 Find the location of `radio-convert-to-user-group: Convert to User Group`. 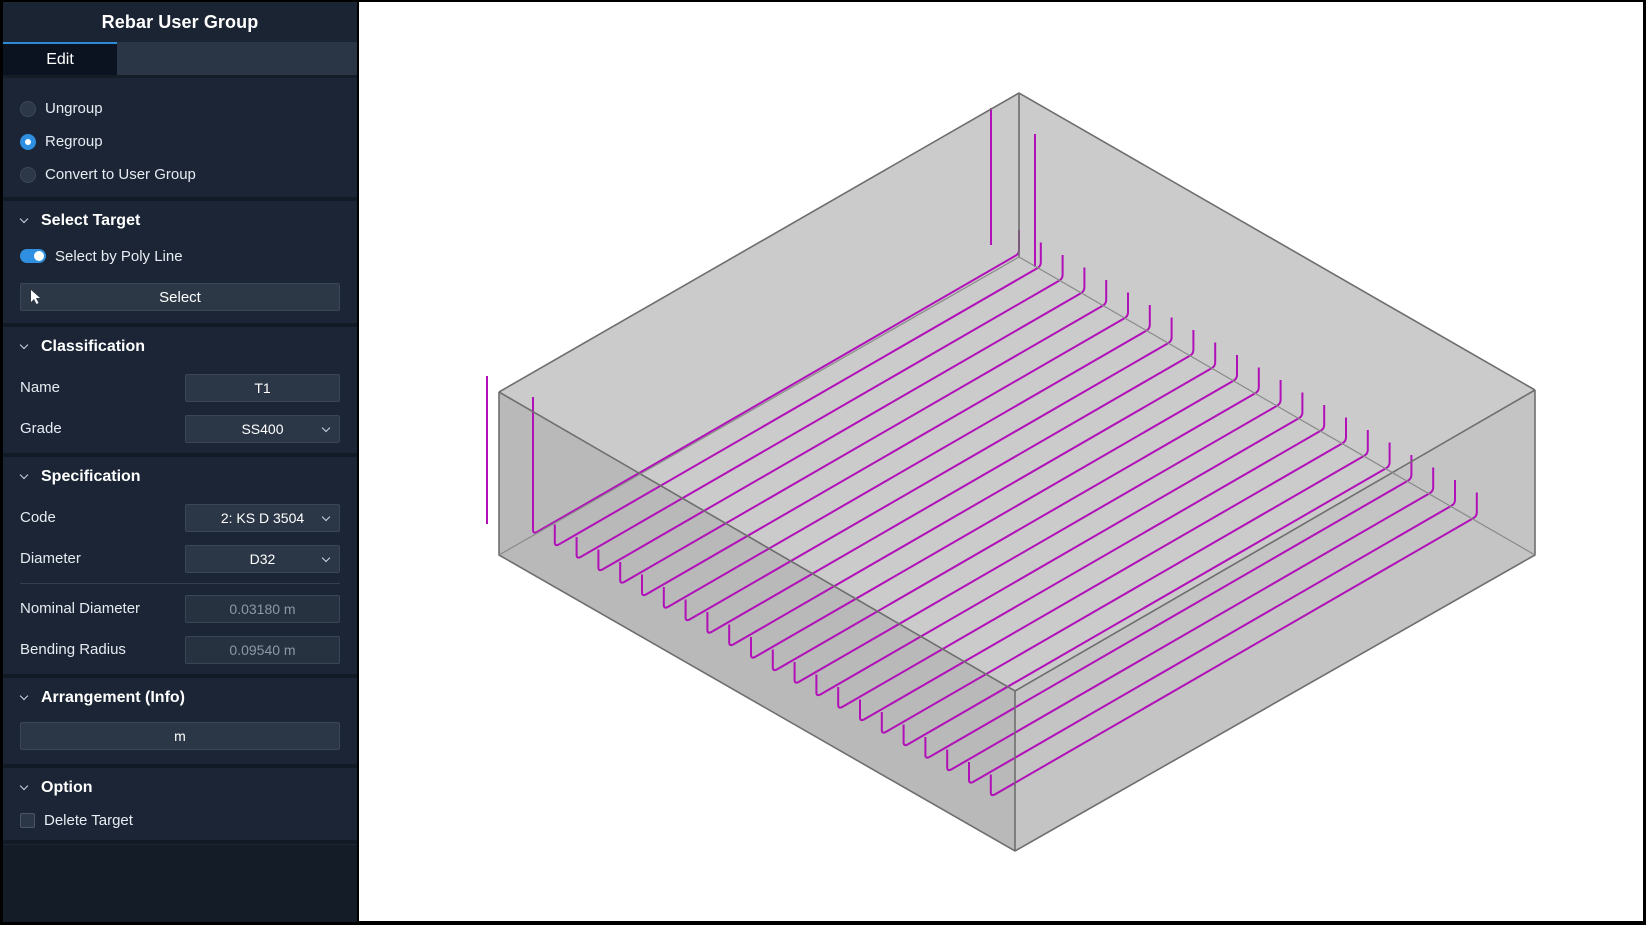

radio-convert-to-user-group: Convert to User Group is located at coordinates (180, 174).